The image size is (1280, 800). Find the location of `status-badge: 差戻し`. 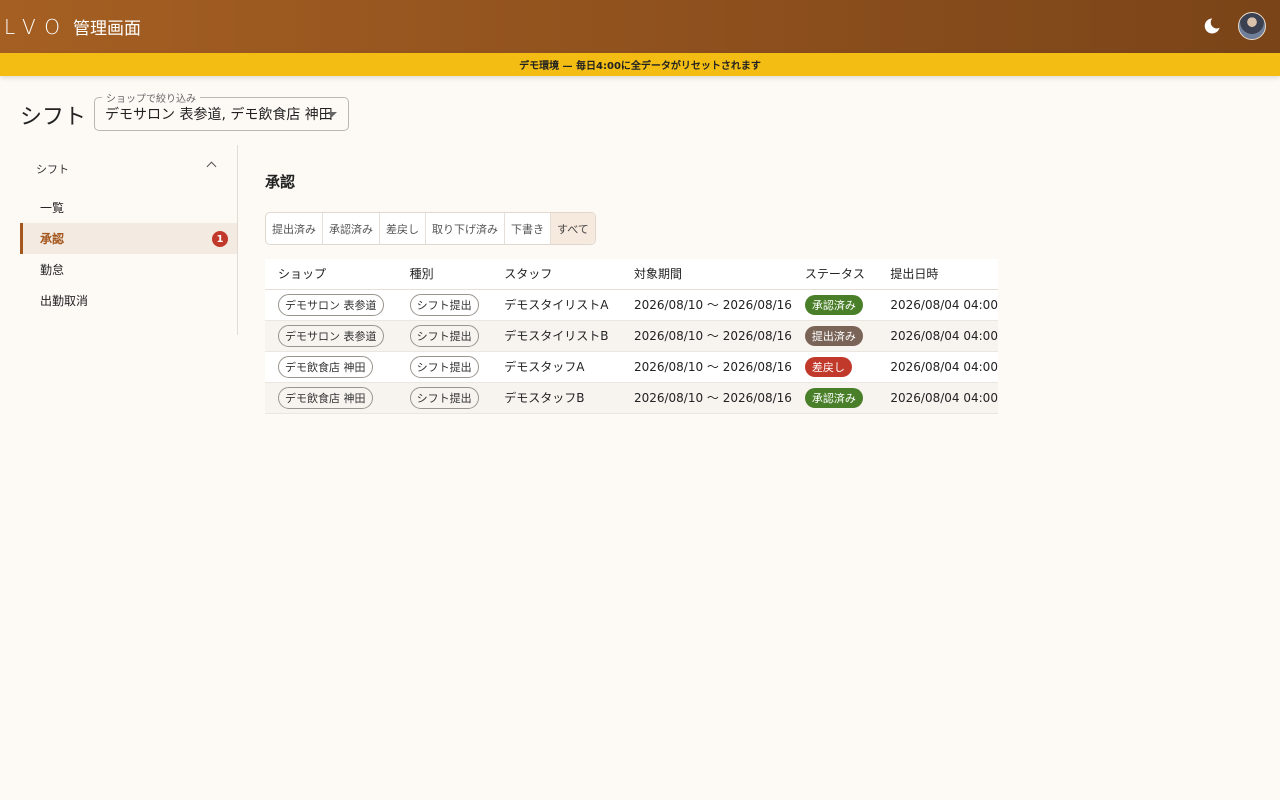

status-badge: 差戻し is located at coordinates (828, 366).